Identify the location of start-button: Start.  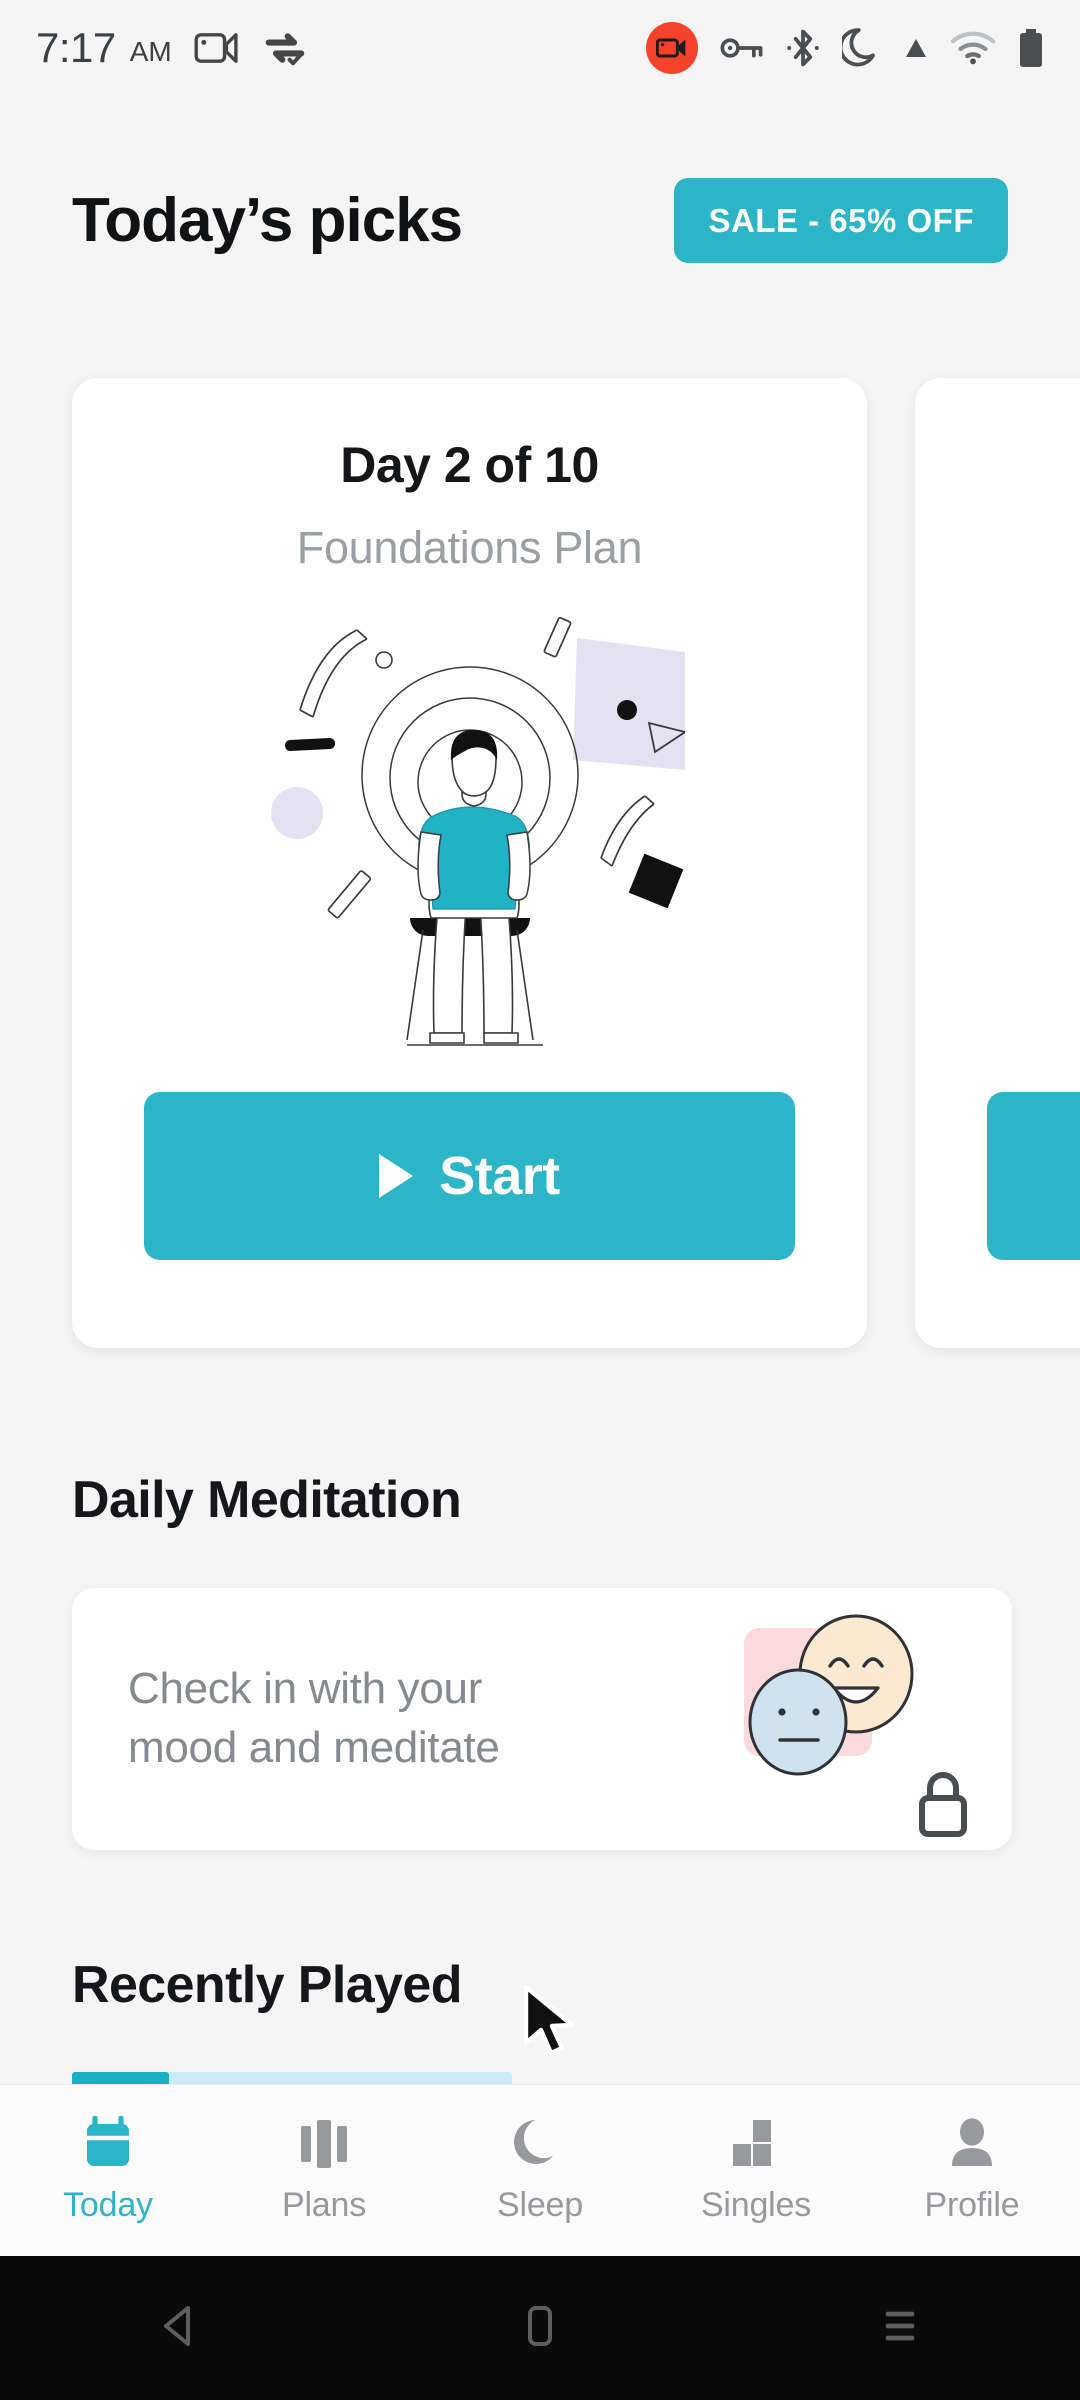
(469, 1176).